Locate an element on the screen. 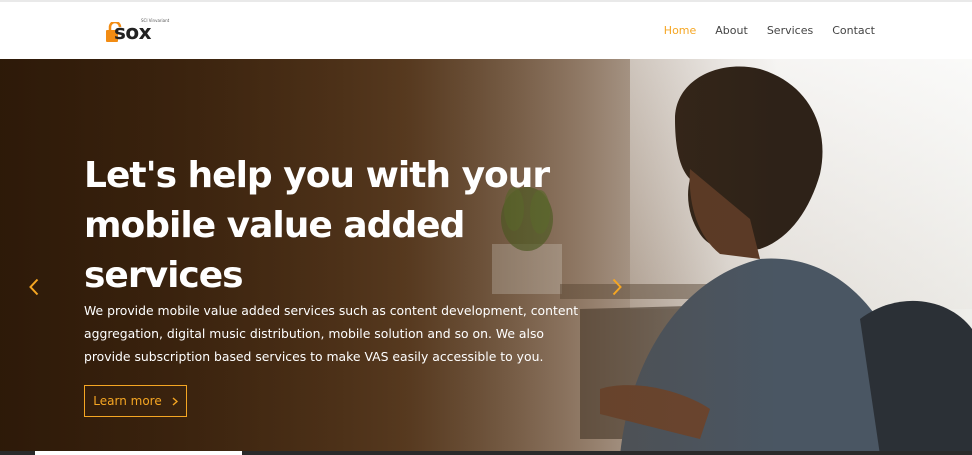 Image resolution: width=972 pixels, height=455 pixels. carousel-next-button is located at coordinates (617, 287).